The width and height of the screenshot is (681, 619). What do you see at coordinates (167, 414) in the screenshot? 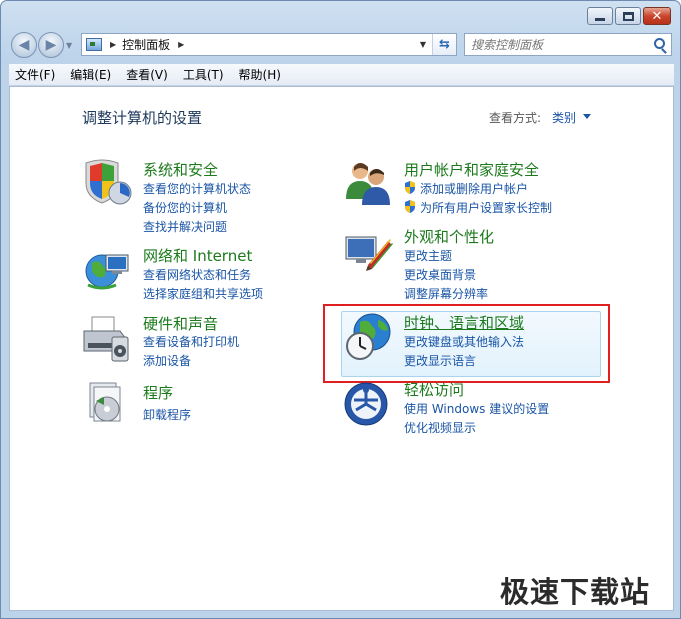
I see `link-uninstall-program: 卸载程序` at bounding box center [167, 414].